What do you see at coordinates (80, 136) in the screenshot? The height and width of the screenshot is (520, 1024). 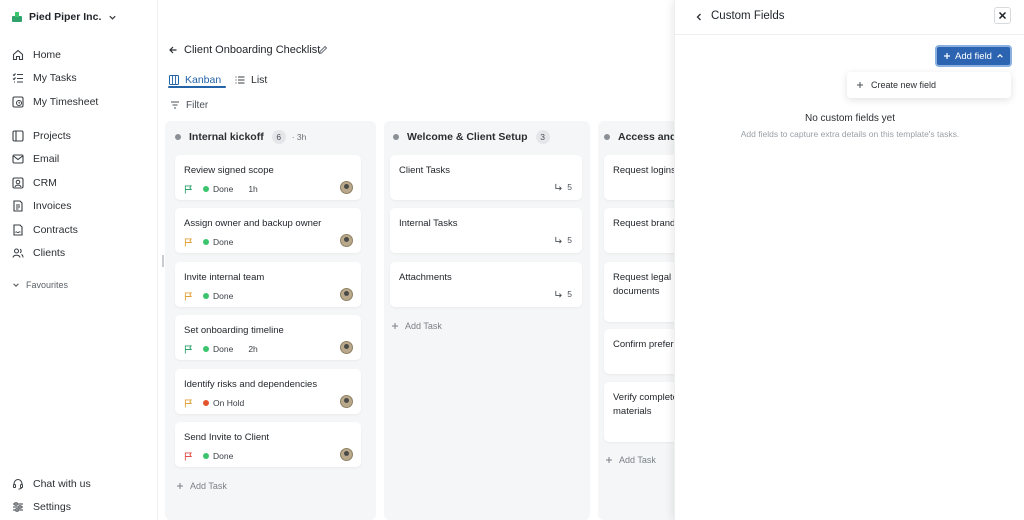 I see `sidebar-item-projects: Projects` at bounding box center [80, 136].